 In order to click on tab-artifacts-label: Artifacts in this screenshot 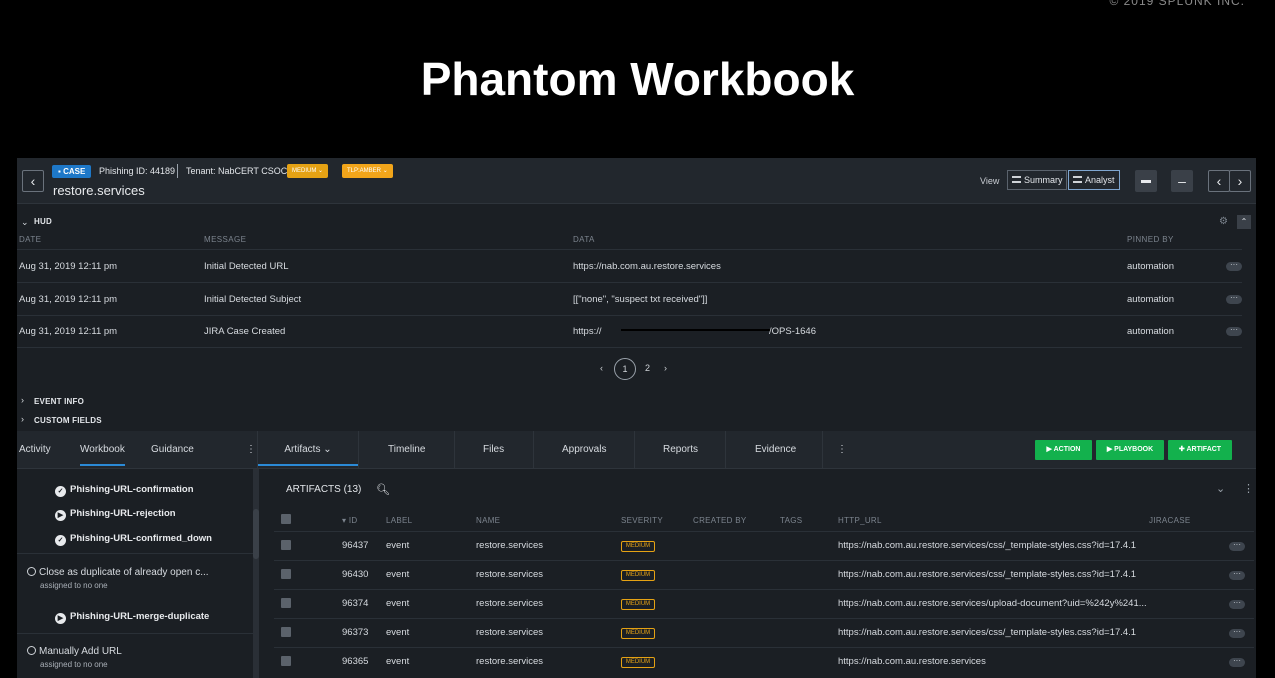, I will do `click(302, 449)`.